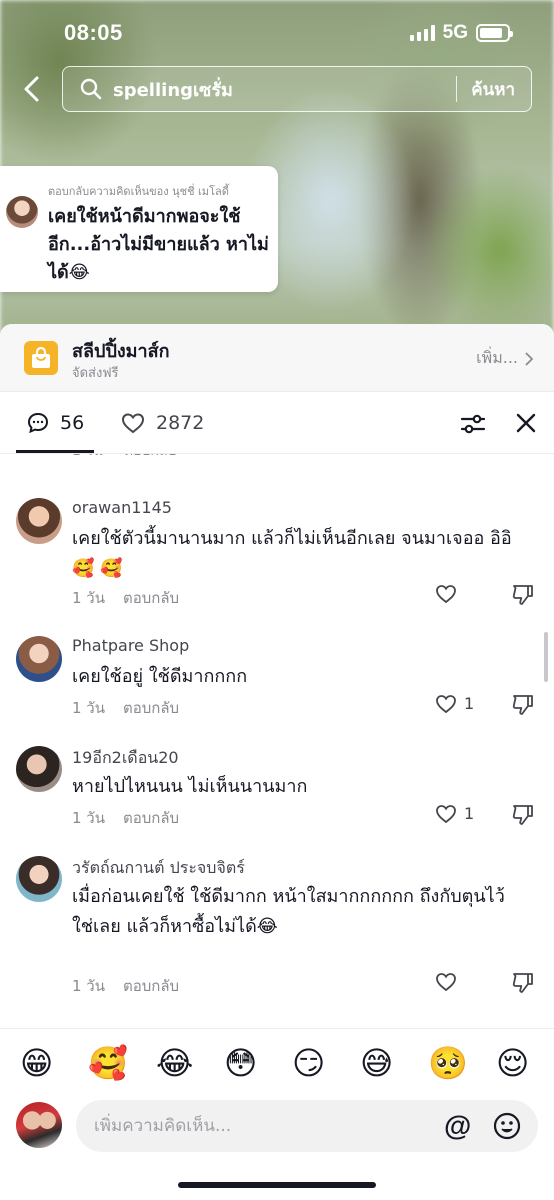  What do you see at coordinates (455, 32) in the screenshot?
I see `network-type: 5G` at bounding box center [455, 32].